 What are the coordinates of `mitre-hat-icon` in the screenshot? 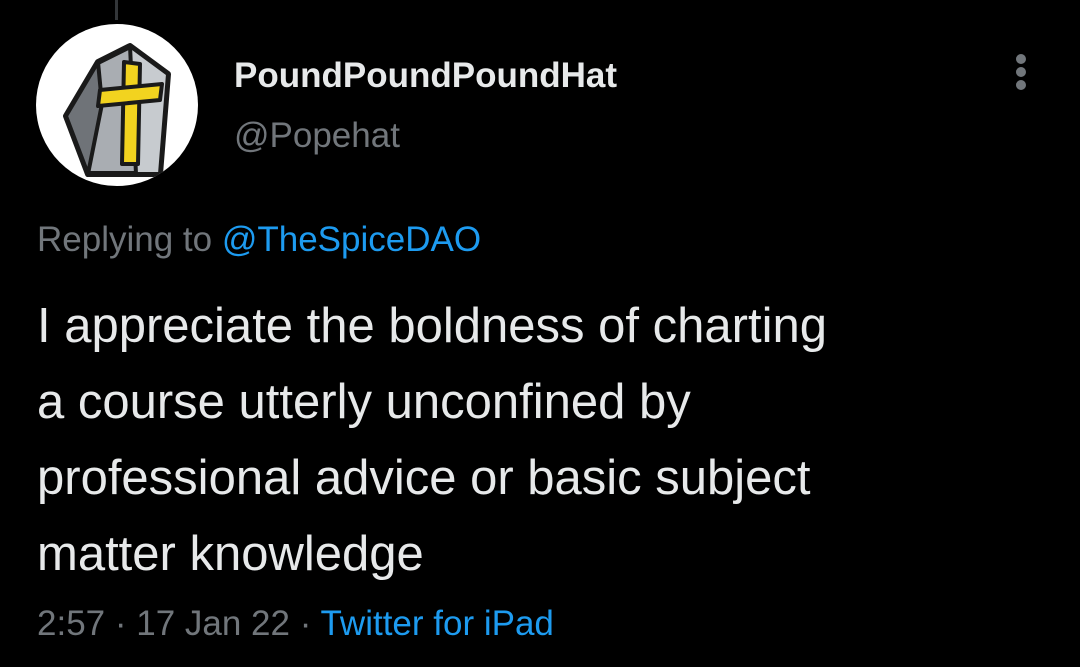 It's located at (117, 110).